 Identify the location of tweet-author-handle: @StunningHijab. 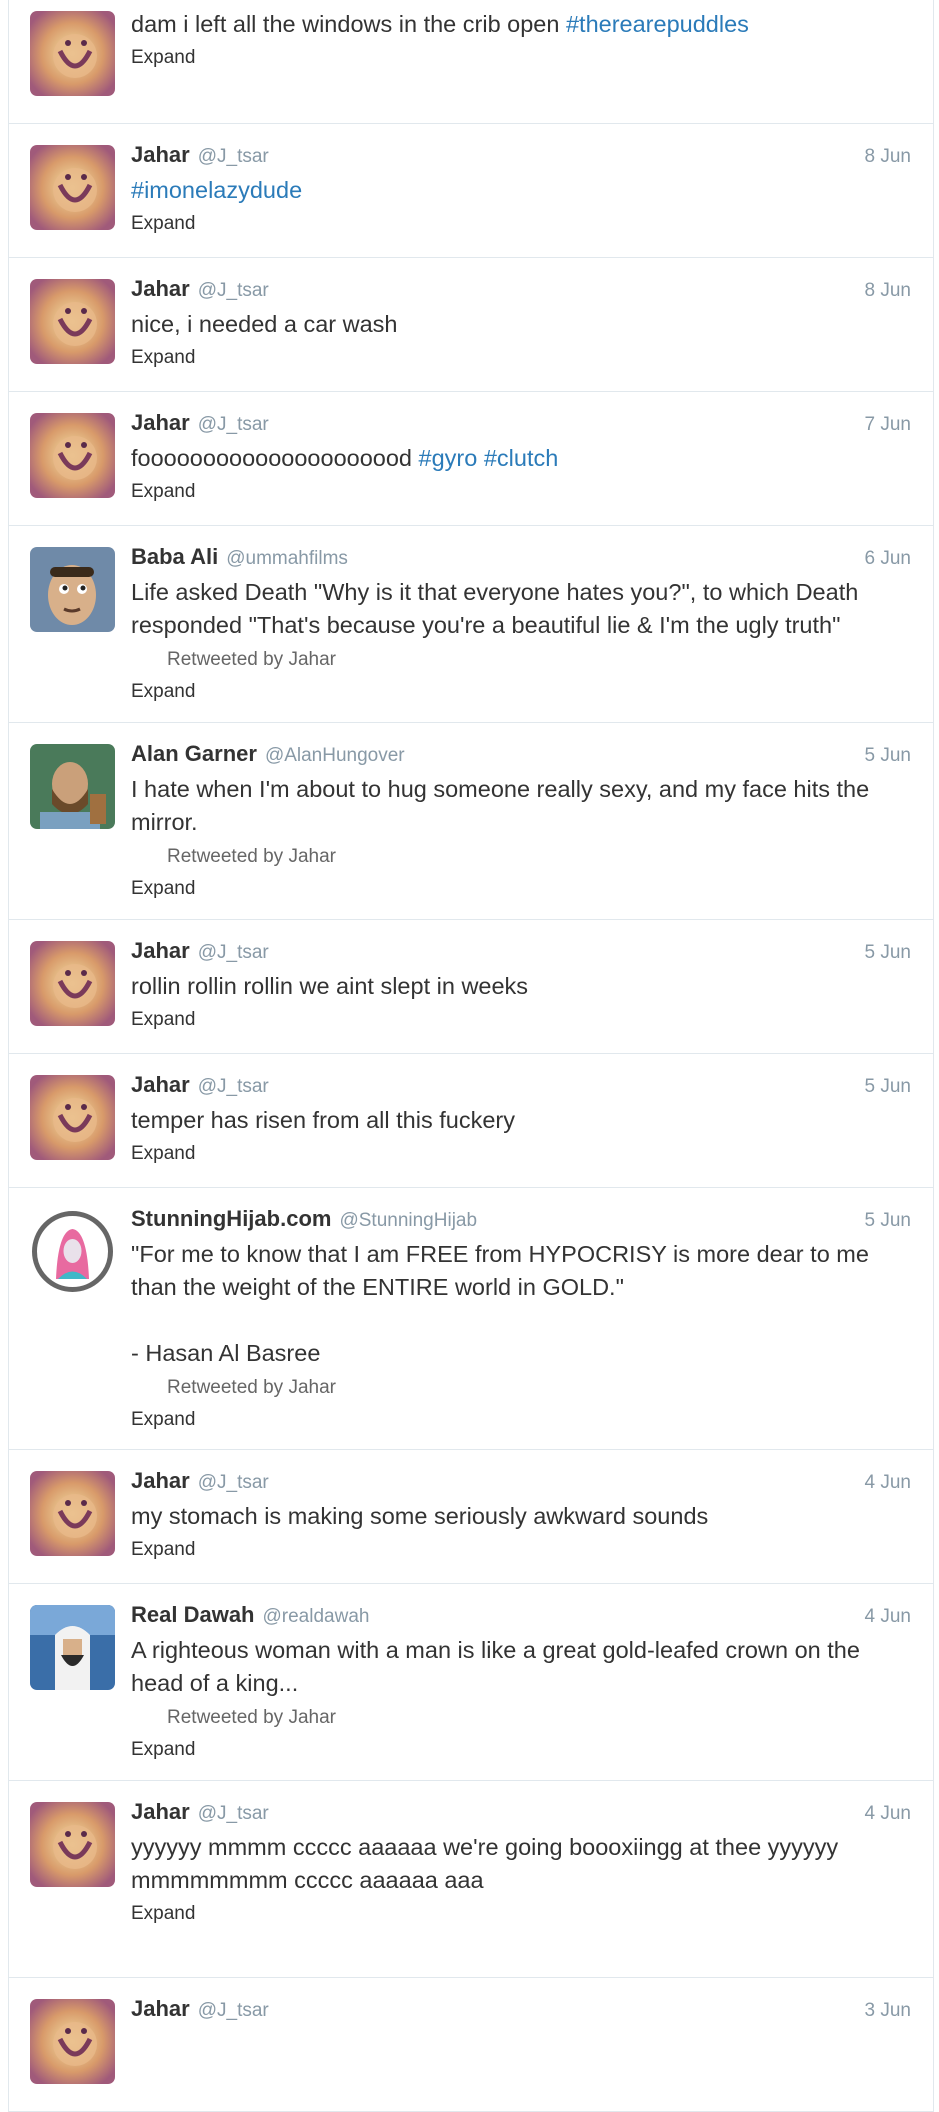
(408, 1221).